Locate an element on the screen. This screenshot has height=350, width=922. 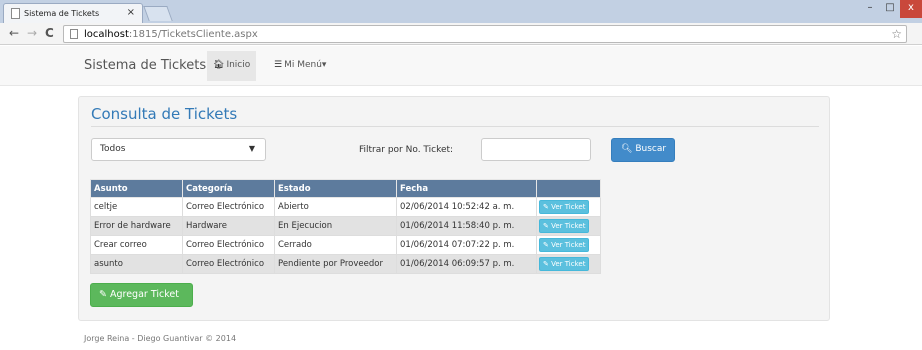
caret-down-icon: ▼ is located at coordinates (251, 148).